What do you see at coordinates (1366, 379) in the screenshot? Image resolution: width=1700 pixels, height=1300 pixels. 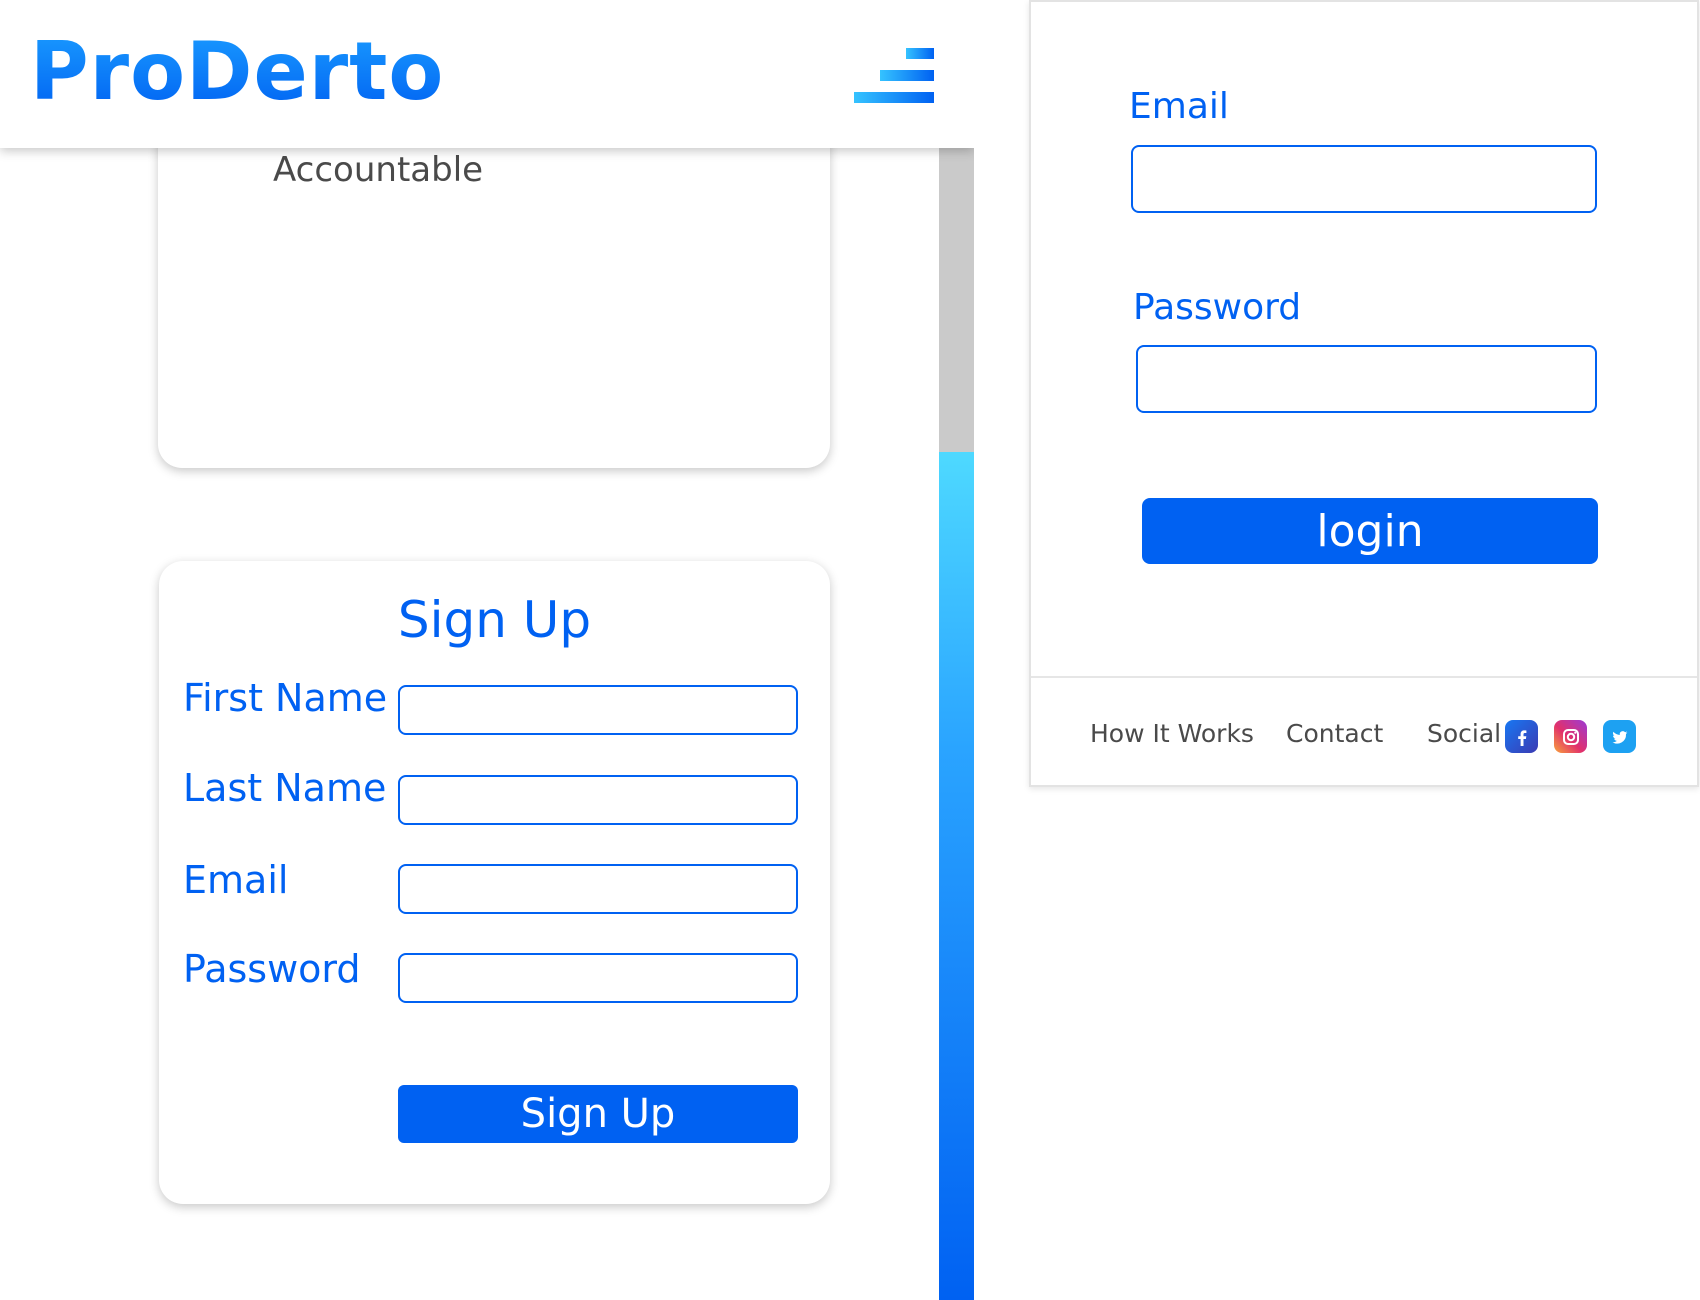 I see `login-password-input` at bounding box center [1366, 379].